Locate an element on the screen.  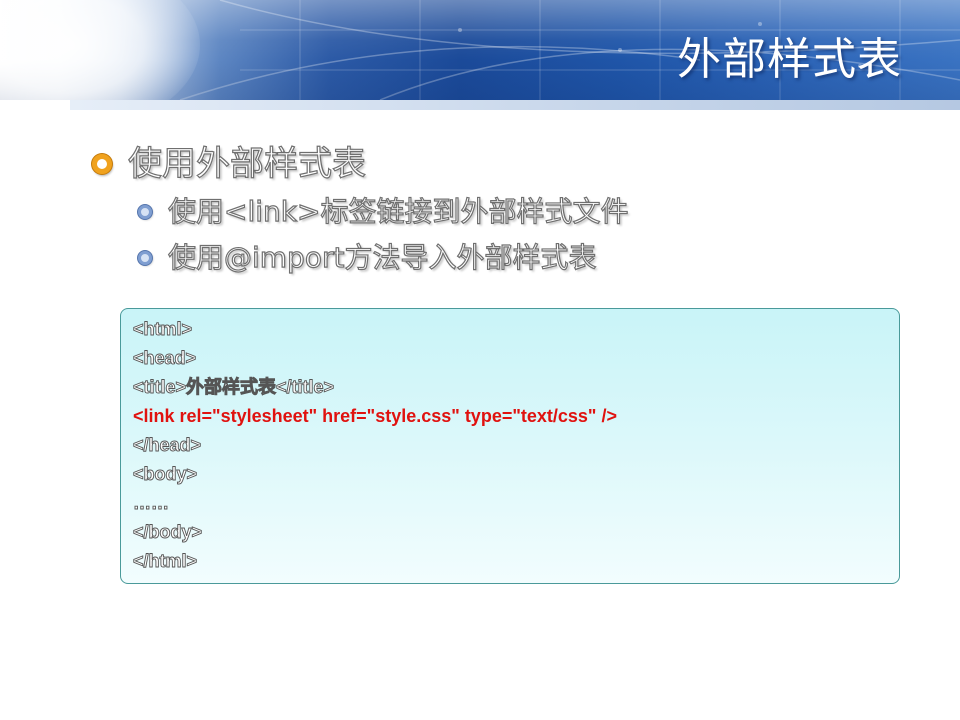
code-line: </html> is located at coordinates (165, 561).